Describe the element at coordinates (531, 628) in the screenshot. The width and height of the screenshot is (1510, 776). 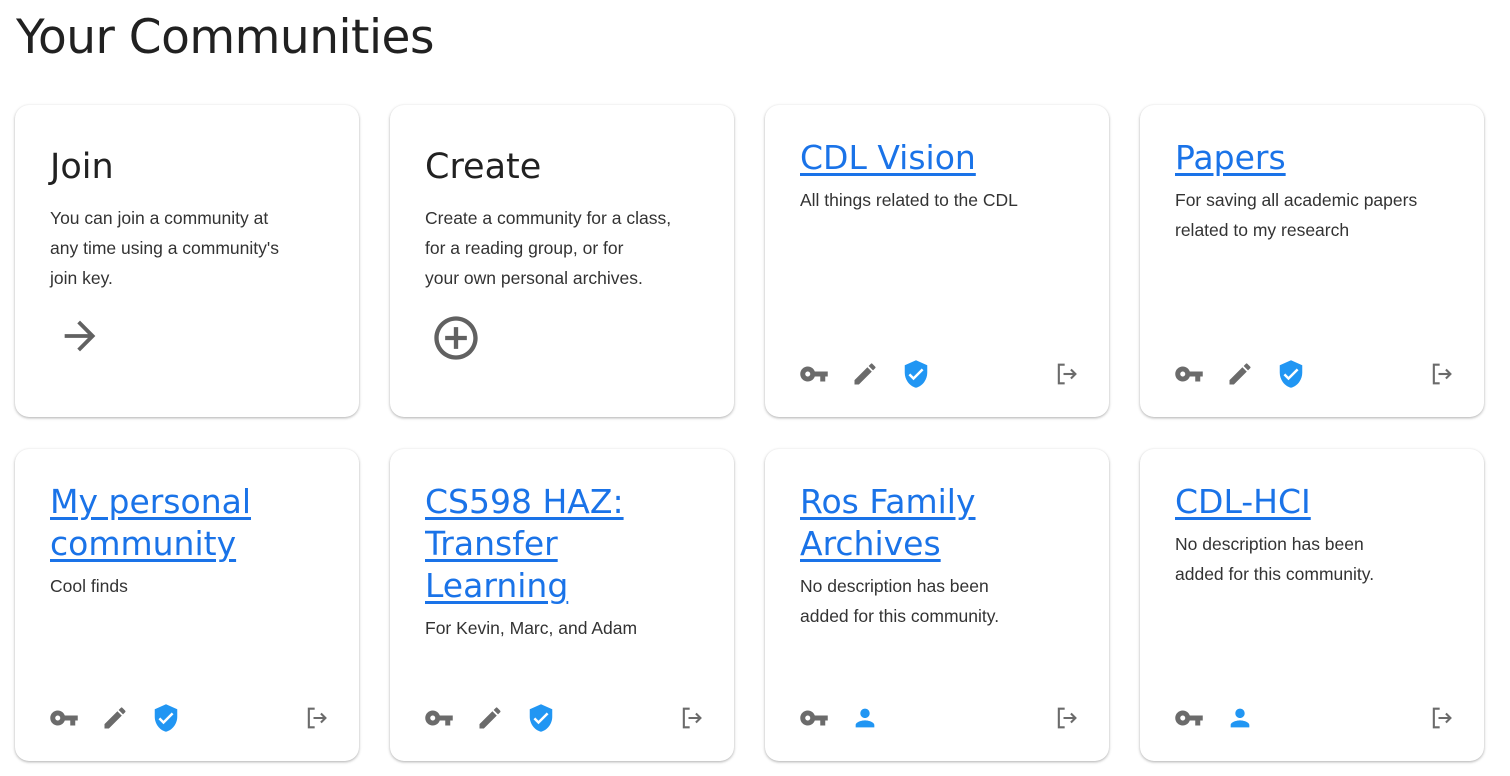
I see `community-description: For Kevin, Marc, and Adam` at that location.